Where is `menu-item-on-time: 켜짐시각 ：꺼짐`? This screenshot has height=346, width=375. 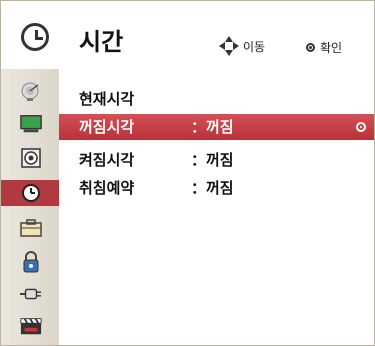 menu-item-on-time: 켜짐시각 ：꺼짐 is located at coordinates (216, 160).